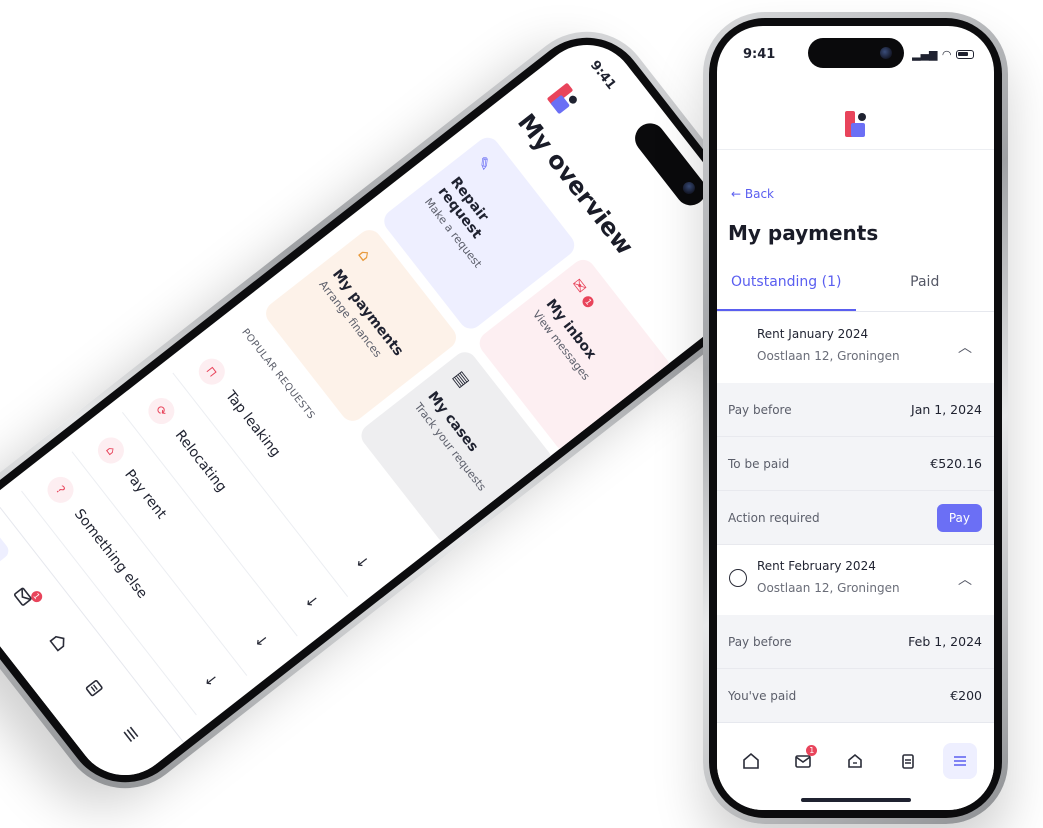 This screenshot has width=1043, height=828. What do you see at coordinates (738, 578) in the screenshot?
I see `select-radio` at bounding box center [738, 578].